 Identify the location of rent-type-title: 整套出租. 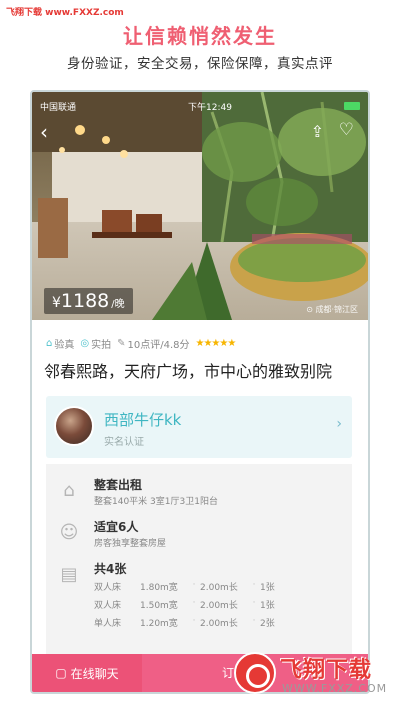
(118, 485).